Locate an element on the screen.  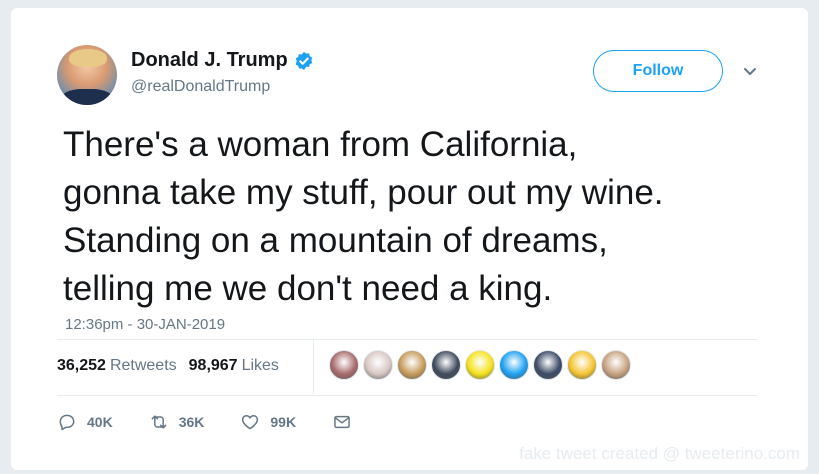
liker-avatars is located at coordinates (482, 365).